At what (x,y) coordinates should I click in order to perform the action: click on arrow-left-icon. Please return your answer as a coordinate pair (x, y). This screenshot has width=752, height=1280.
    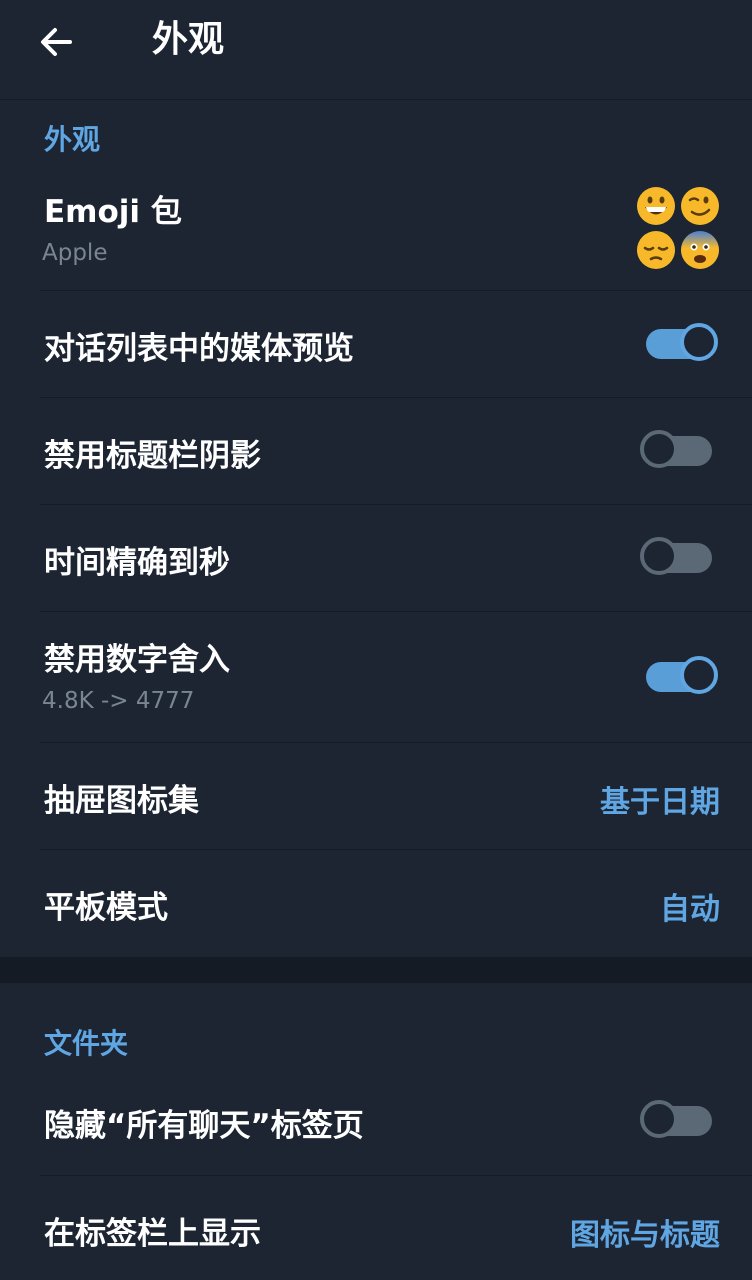
    Looking at the image, I should click on (56, 42).